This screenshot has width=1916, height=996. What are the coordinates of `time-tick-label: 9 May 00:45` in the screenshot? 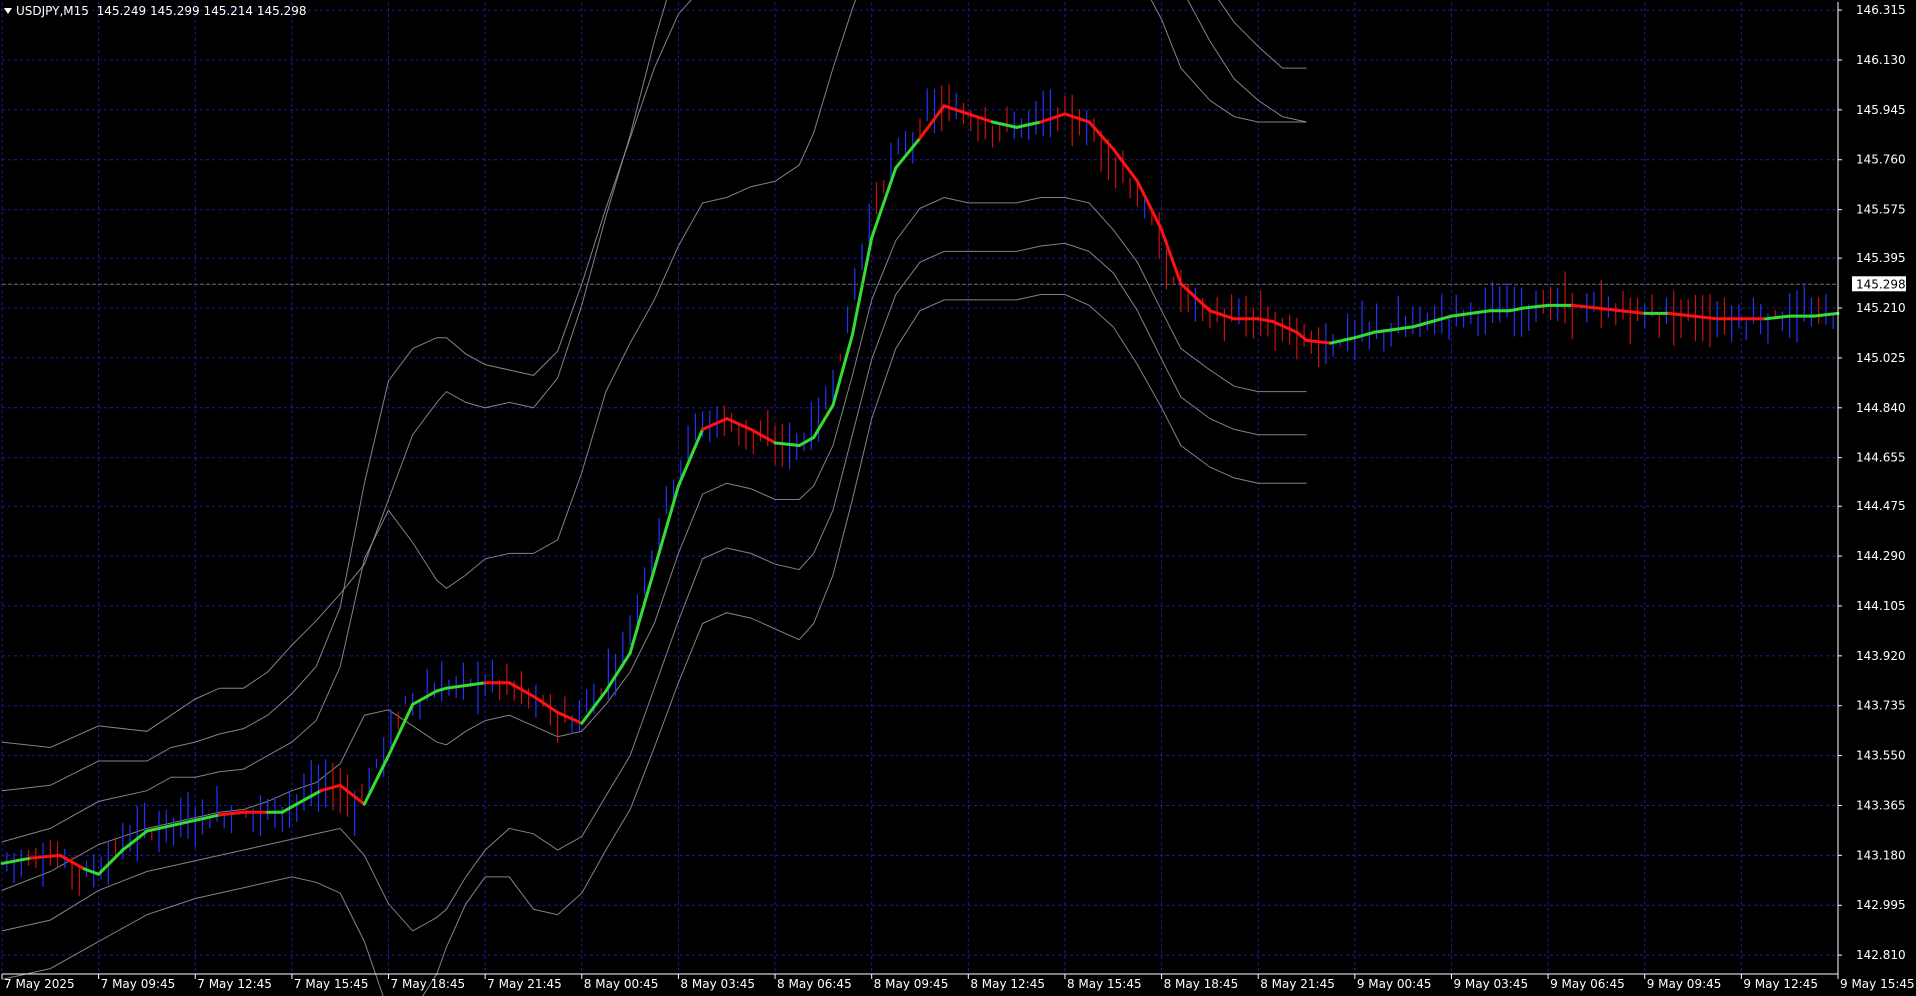 It's located at (1394, 984).